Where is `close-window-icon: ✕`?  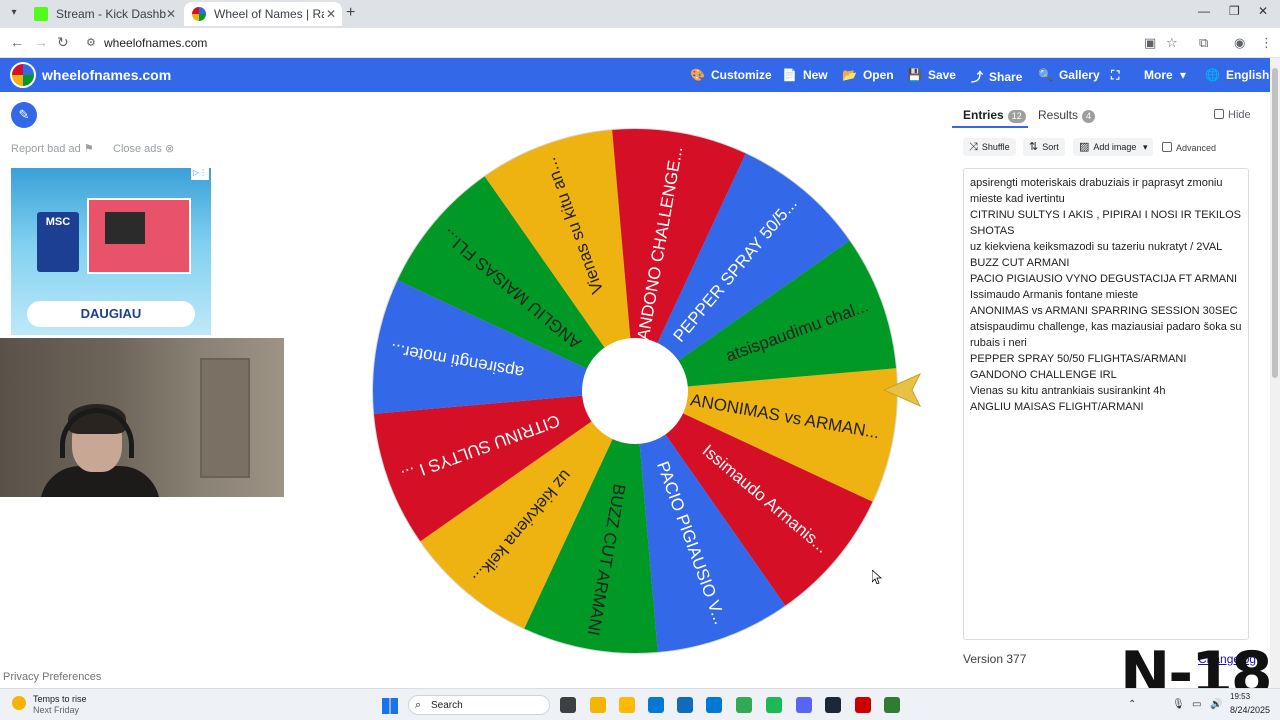 close-window-icon: ✕ is located at coordinates (1263, 11).